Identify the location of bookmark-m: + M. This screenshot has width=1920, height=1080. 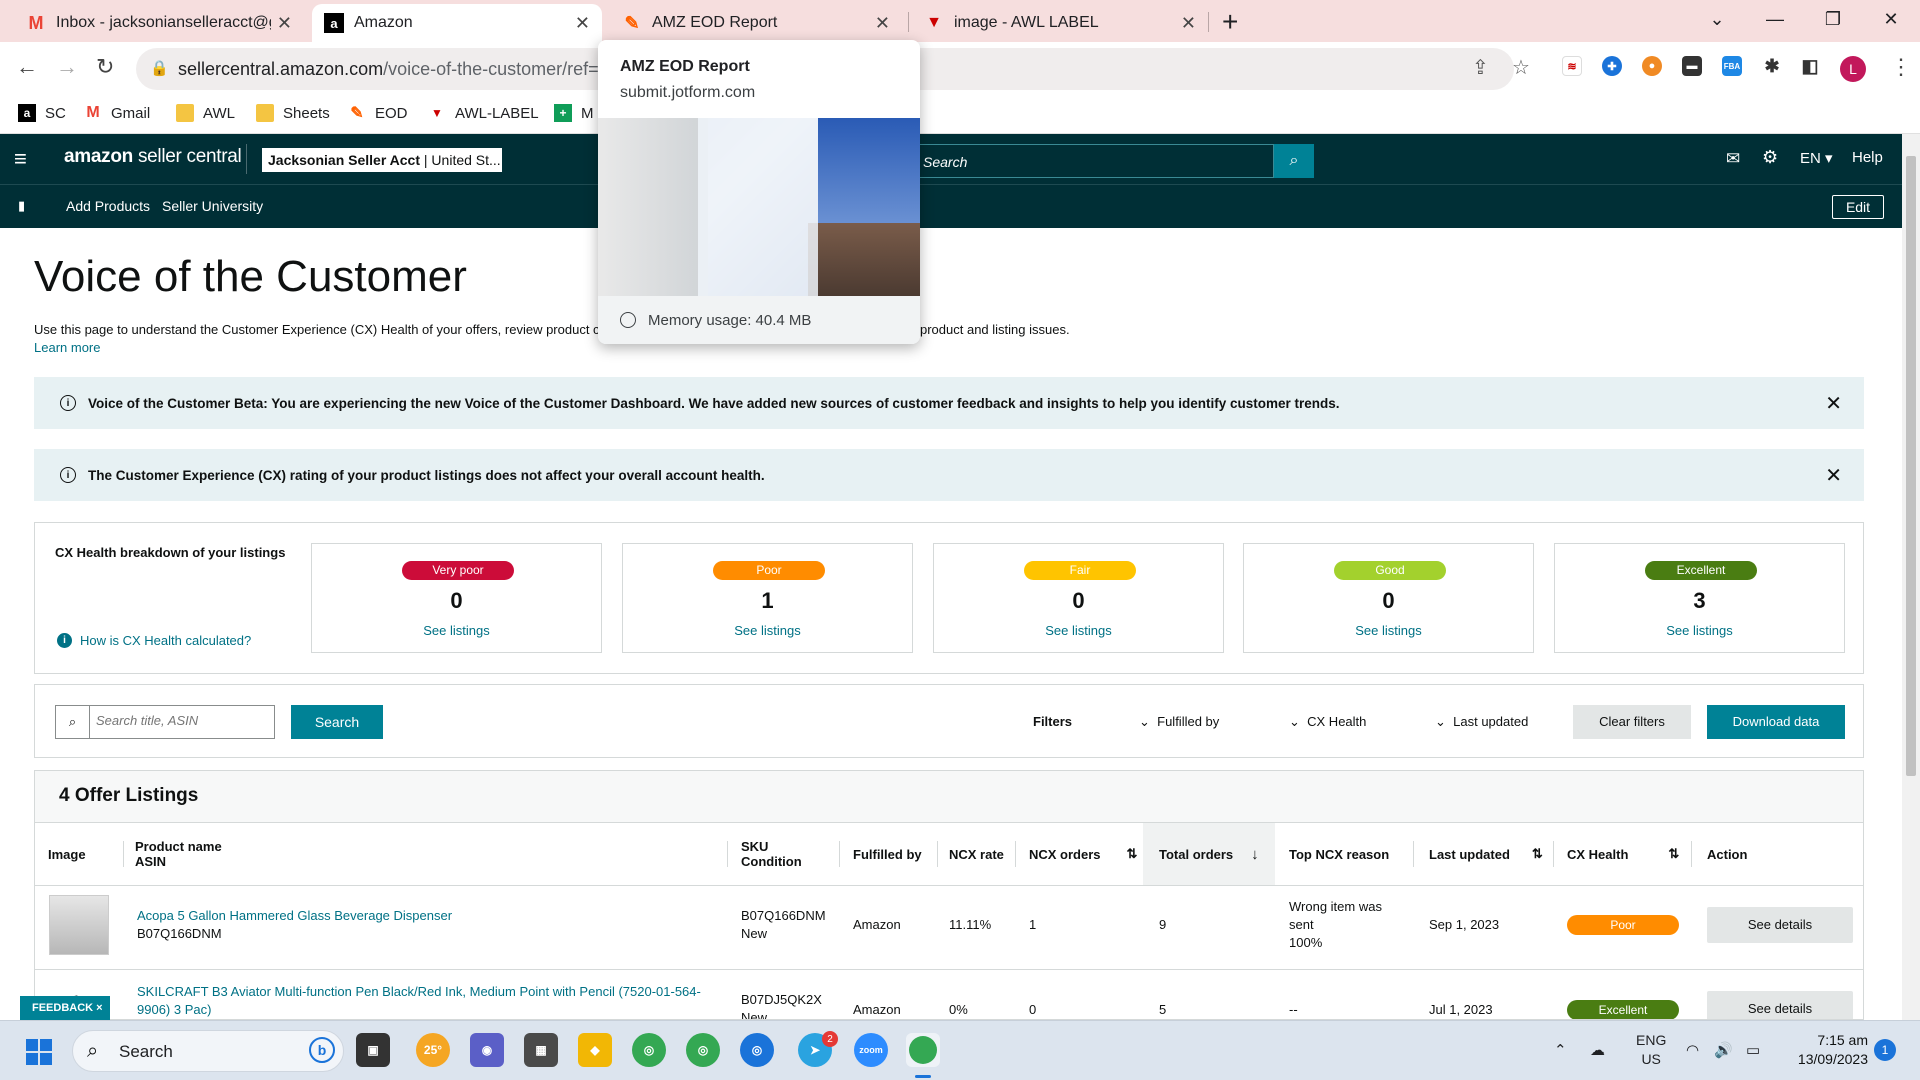
(574, 113).